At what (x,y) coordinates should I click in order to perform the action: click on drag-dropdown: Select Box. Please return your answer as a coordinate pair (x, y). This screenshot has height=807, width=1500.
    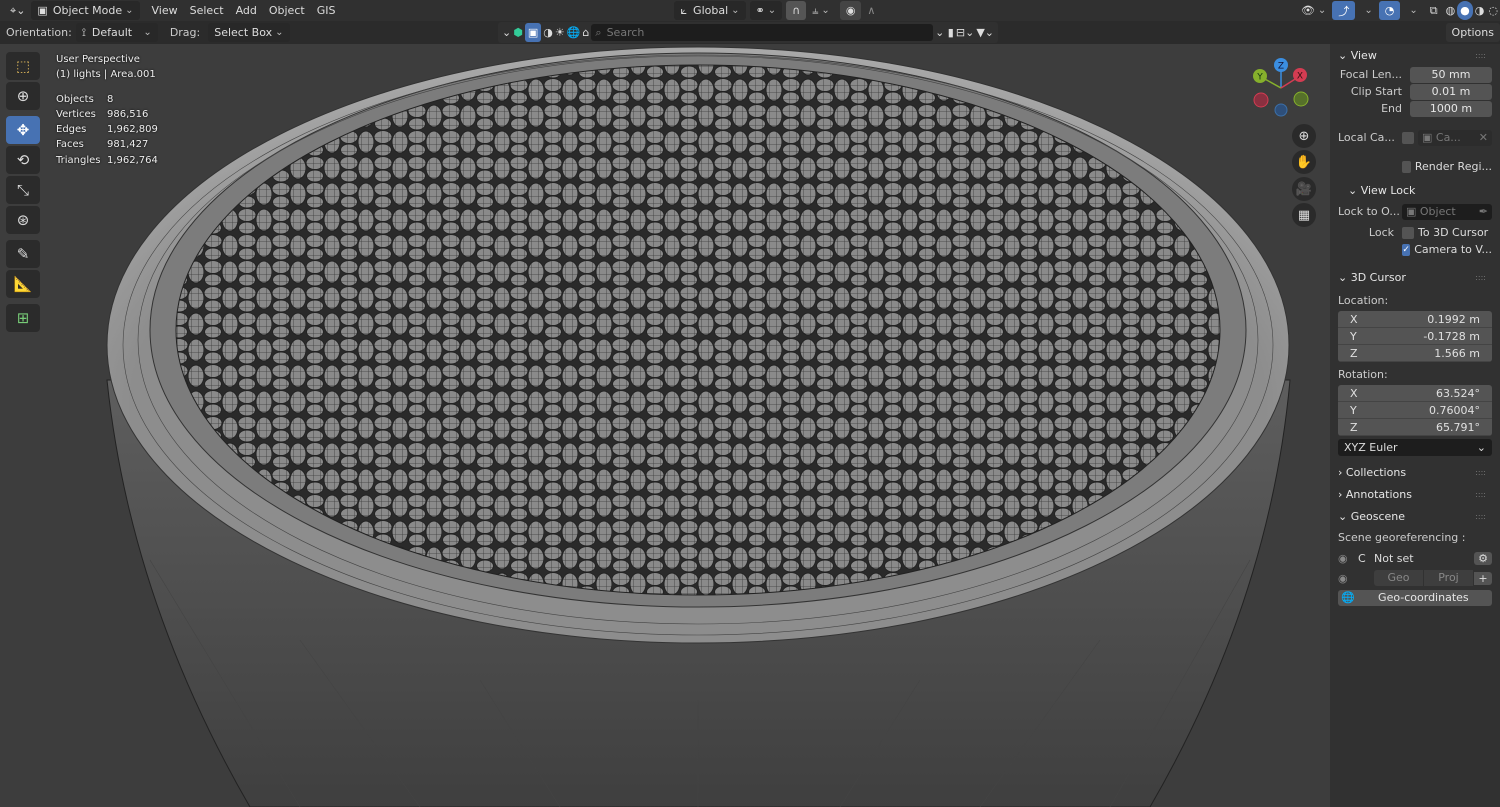
    Looking at the image, I should click on (249, 32).